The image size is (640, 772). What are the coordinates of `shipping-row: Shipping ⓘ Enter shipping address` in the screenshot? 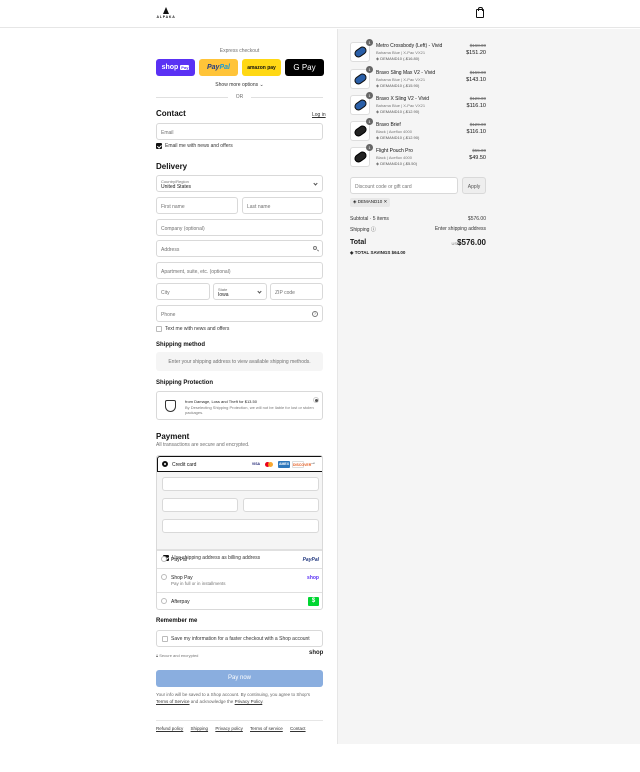 It's located at (418, 229).